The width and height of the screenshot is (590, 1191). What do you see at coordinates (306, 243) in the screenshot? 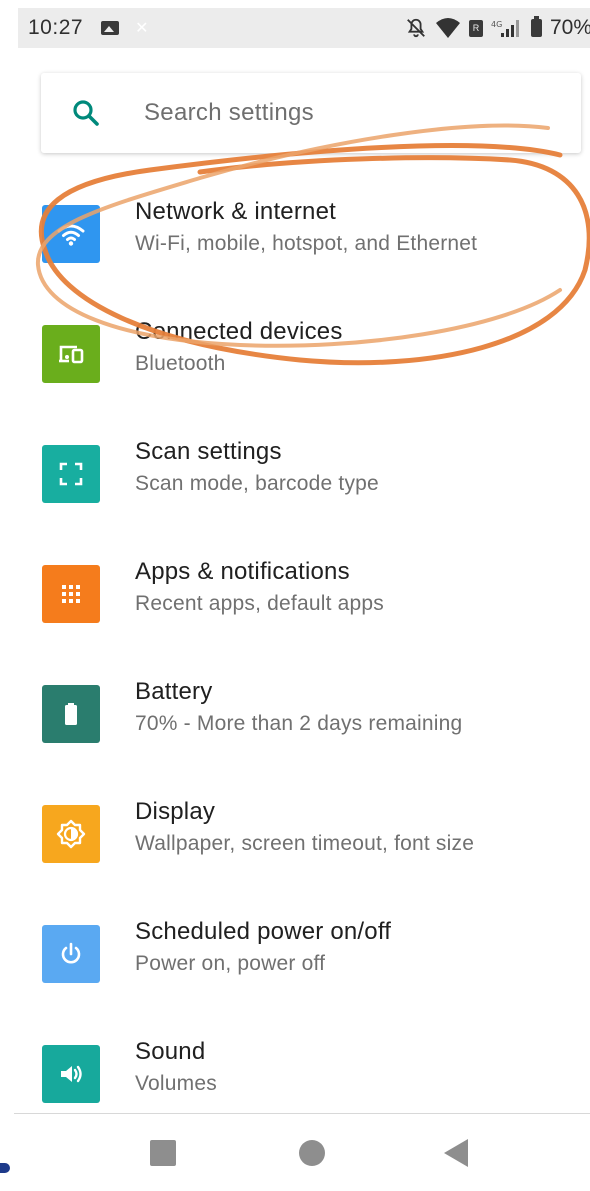
I see `item-subtitle: Wi-Fi, mobile, hotspot, and Ethernet` at bounding box center [306, 243].